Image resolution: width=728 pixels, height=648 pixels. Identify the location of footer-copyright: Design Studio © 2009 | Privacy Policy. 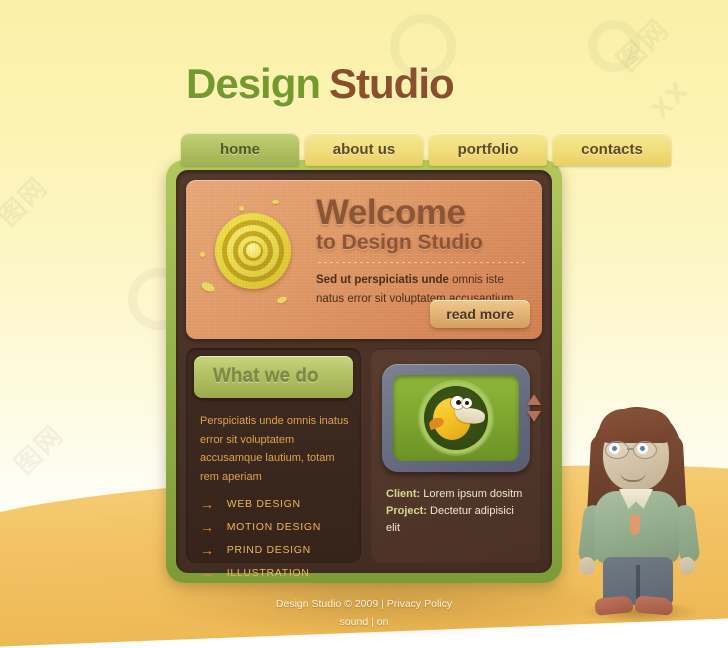
(364, 604).